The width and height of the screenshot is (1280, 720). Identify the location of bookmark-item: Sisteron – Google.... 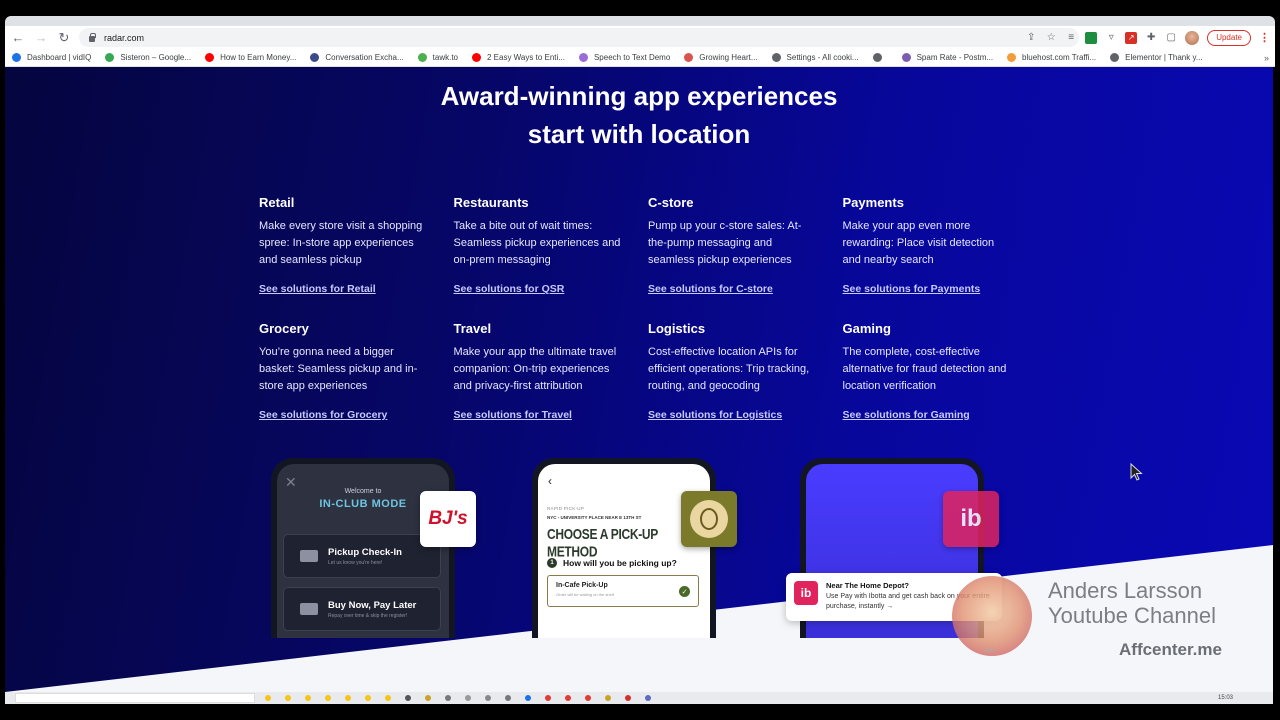
(148, 57).